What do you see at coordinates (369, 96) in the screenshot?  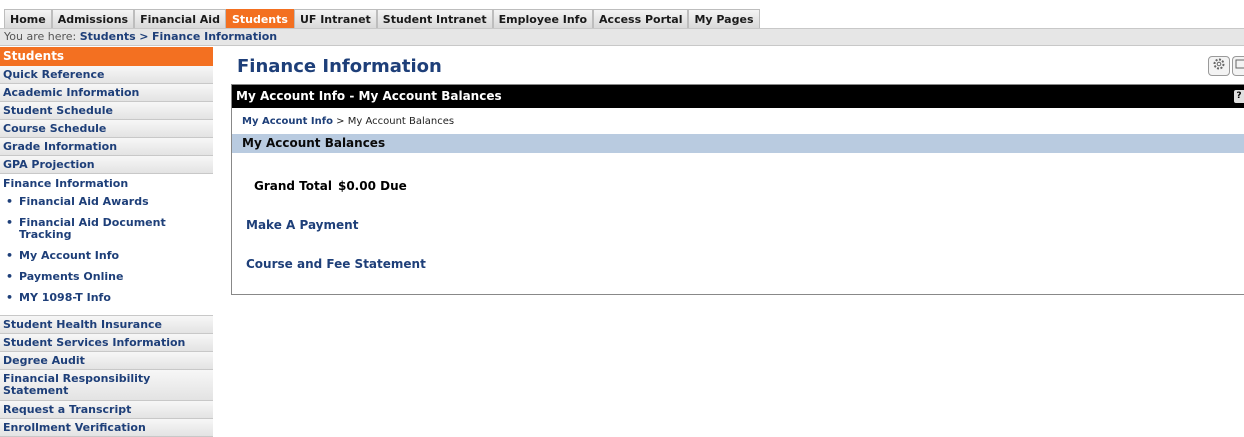 I see `portlet-title: My Account Info - My Account Balances` at bounding box center [369, 96].